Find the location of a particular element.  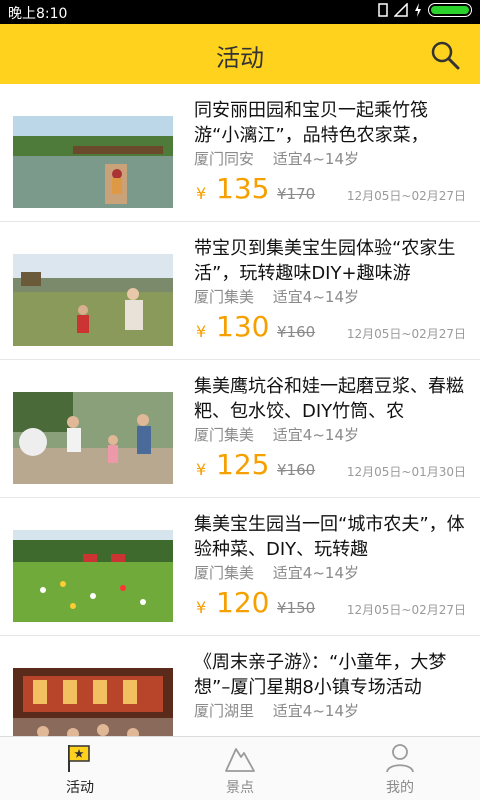

activity-title: 带宝贝到集美宝生园体验“农家生活”，玩转趣味DIY+趣味游 is located at coordinates (325, 261).